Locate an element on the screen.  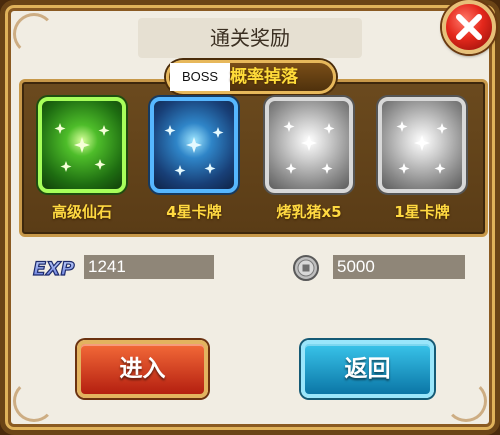
reward-item-1star-card is located at coordinates (422, 145).